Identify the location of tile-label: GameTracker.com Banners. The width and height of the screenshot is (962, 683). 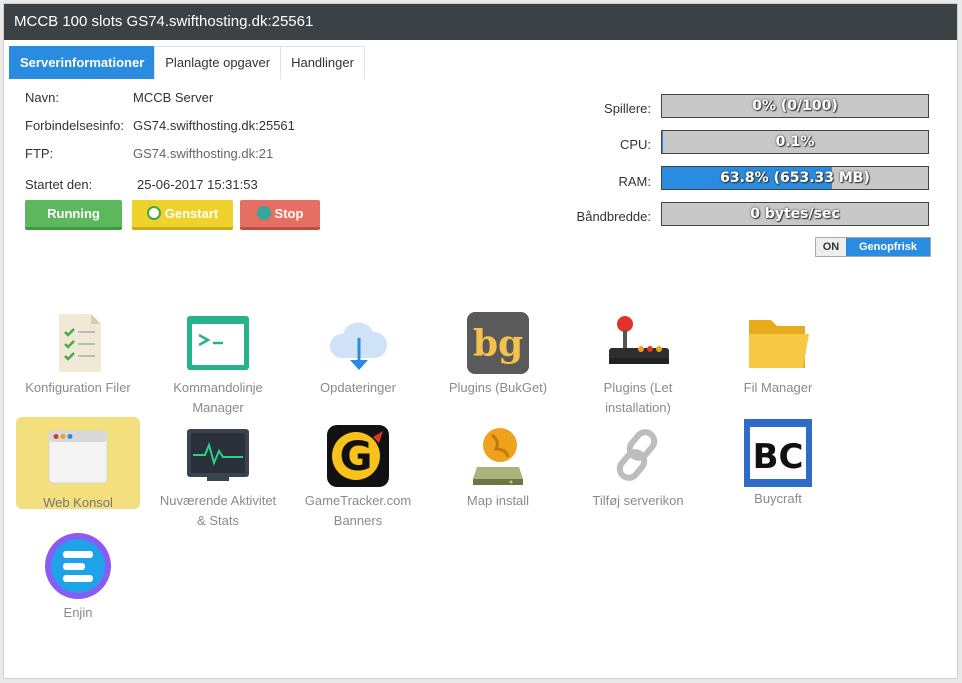
(358, 510).